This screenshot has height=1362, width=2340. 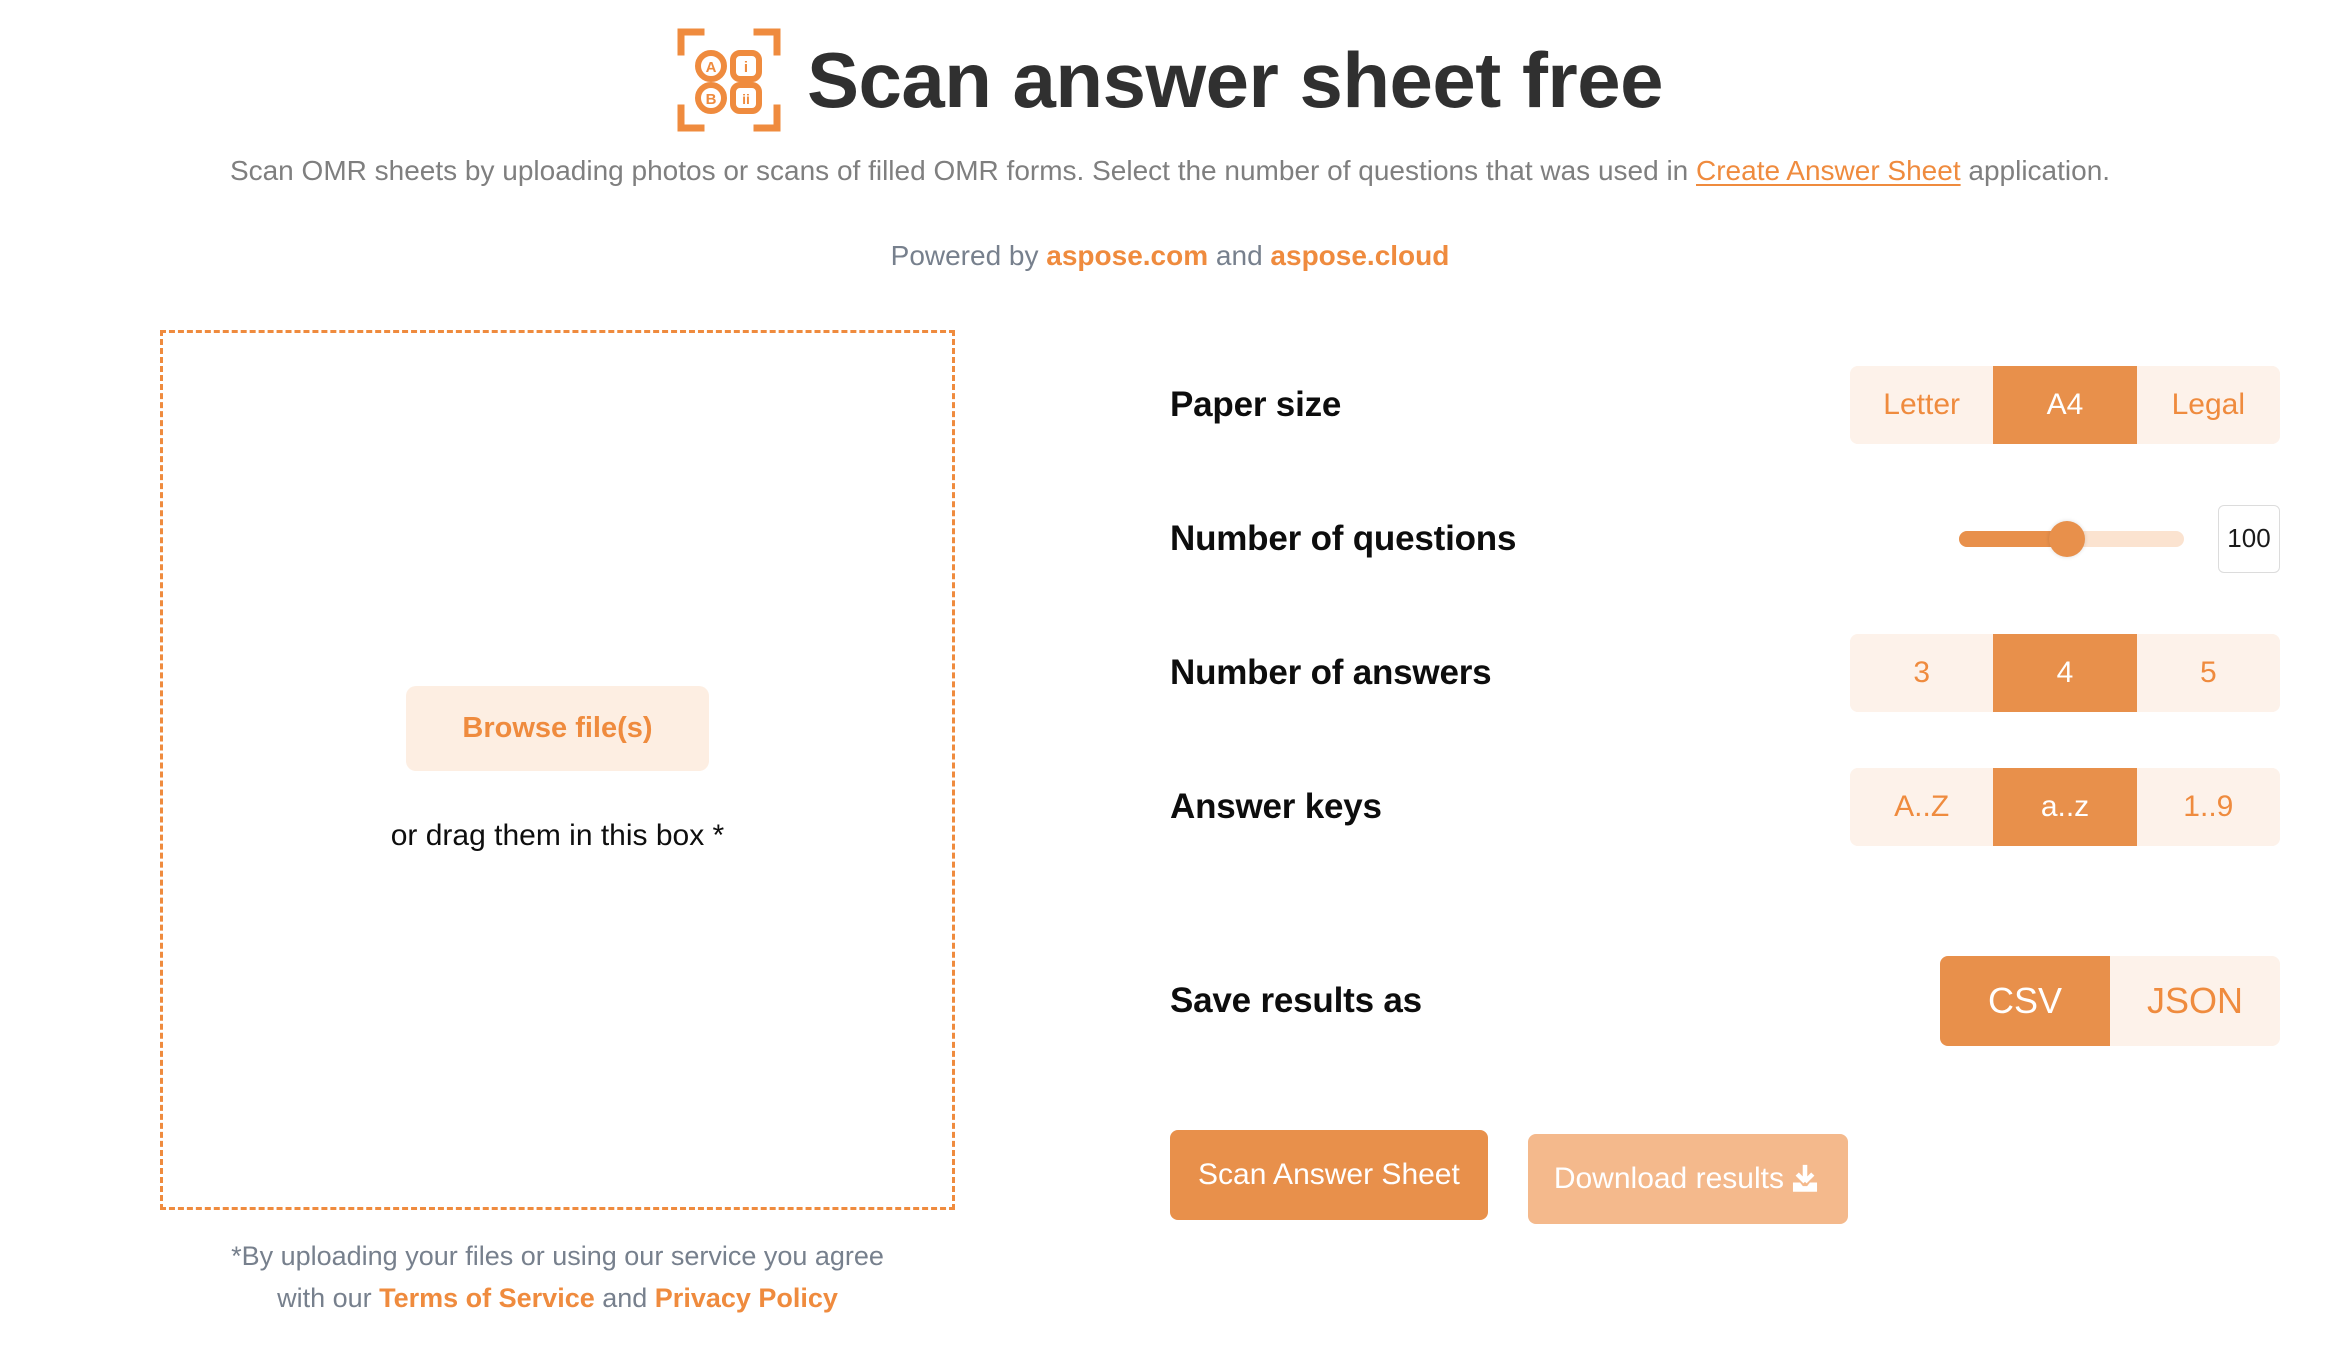 I want to click on browse-files-button: Browse file(s), so click(x=557, y=729).